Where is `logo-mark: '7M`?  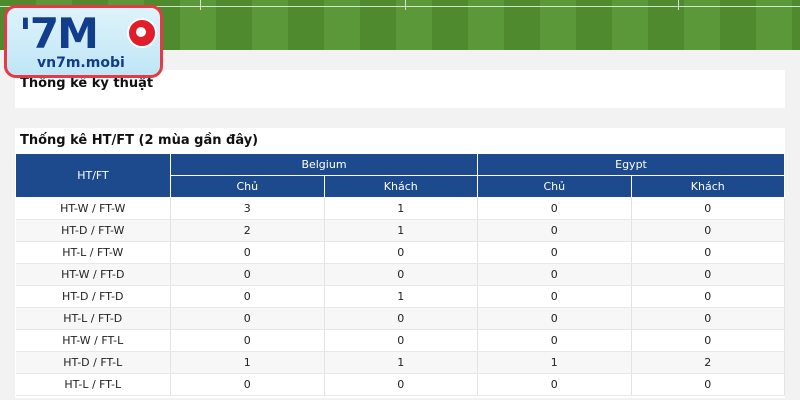
logo-mark: '7M is located at coordinates (59, 33).